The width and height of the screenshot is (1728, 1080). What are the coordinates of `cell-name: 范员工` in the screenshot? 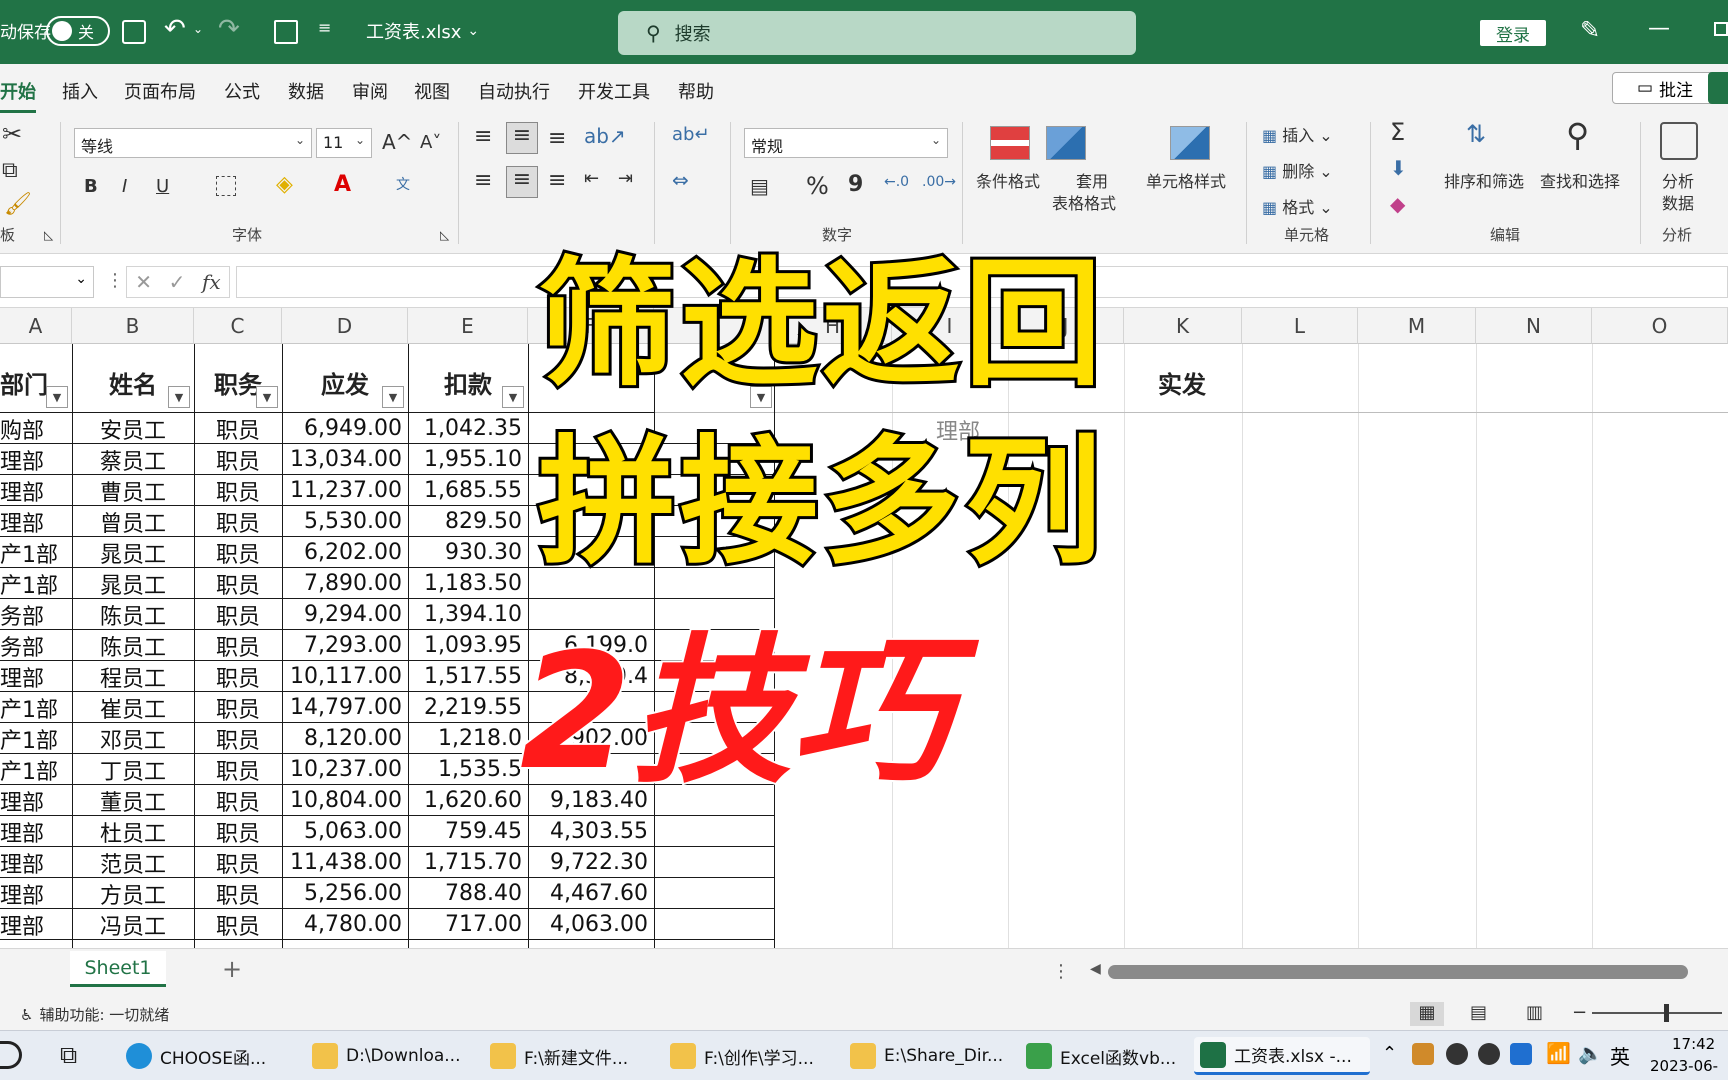 It's located at (133, 862).